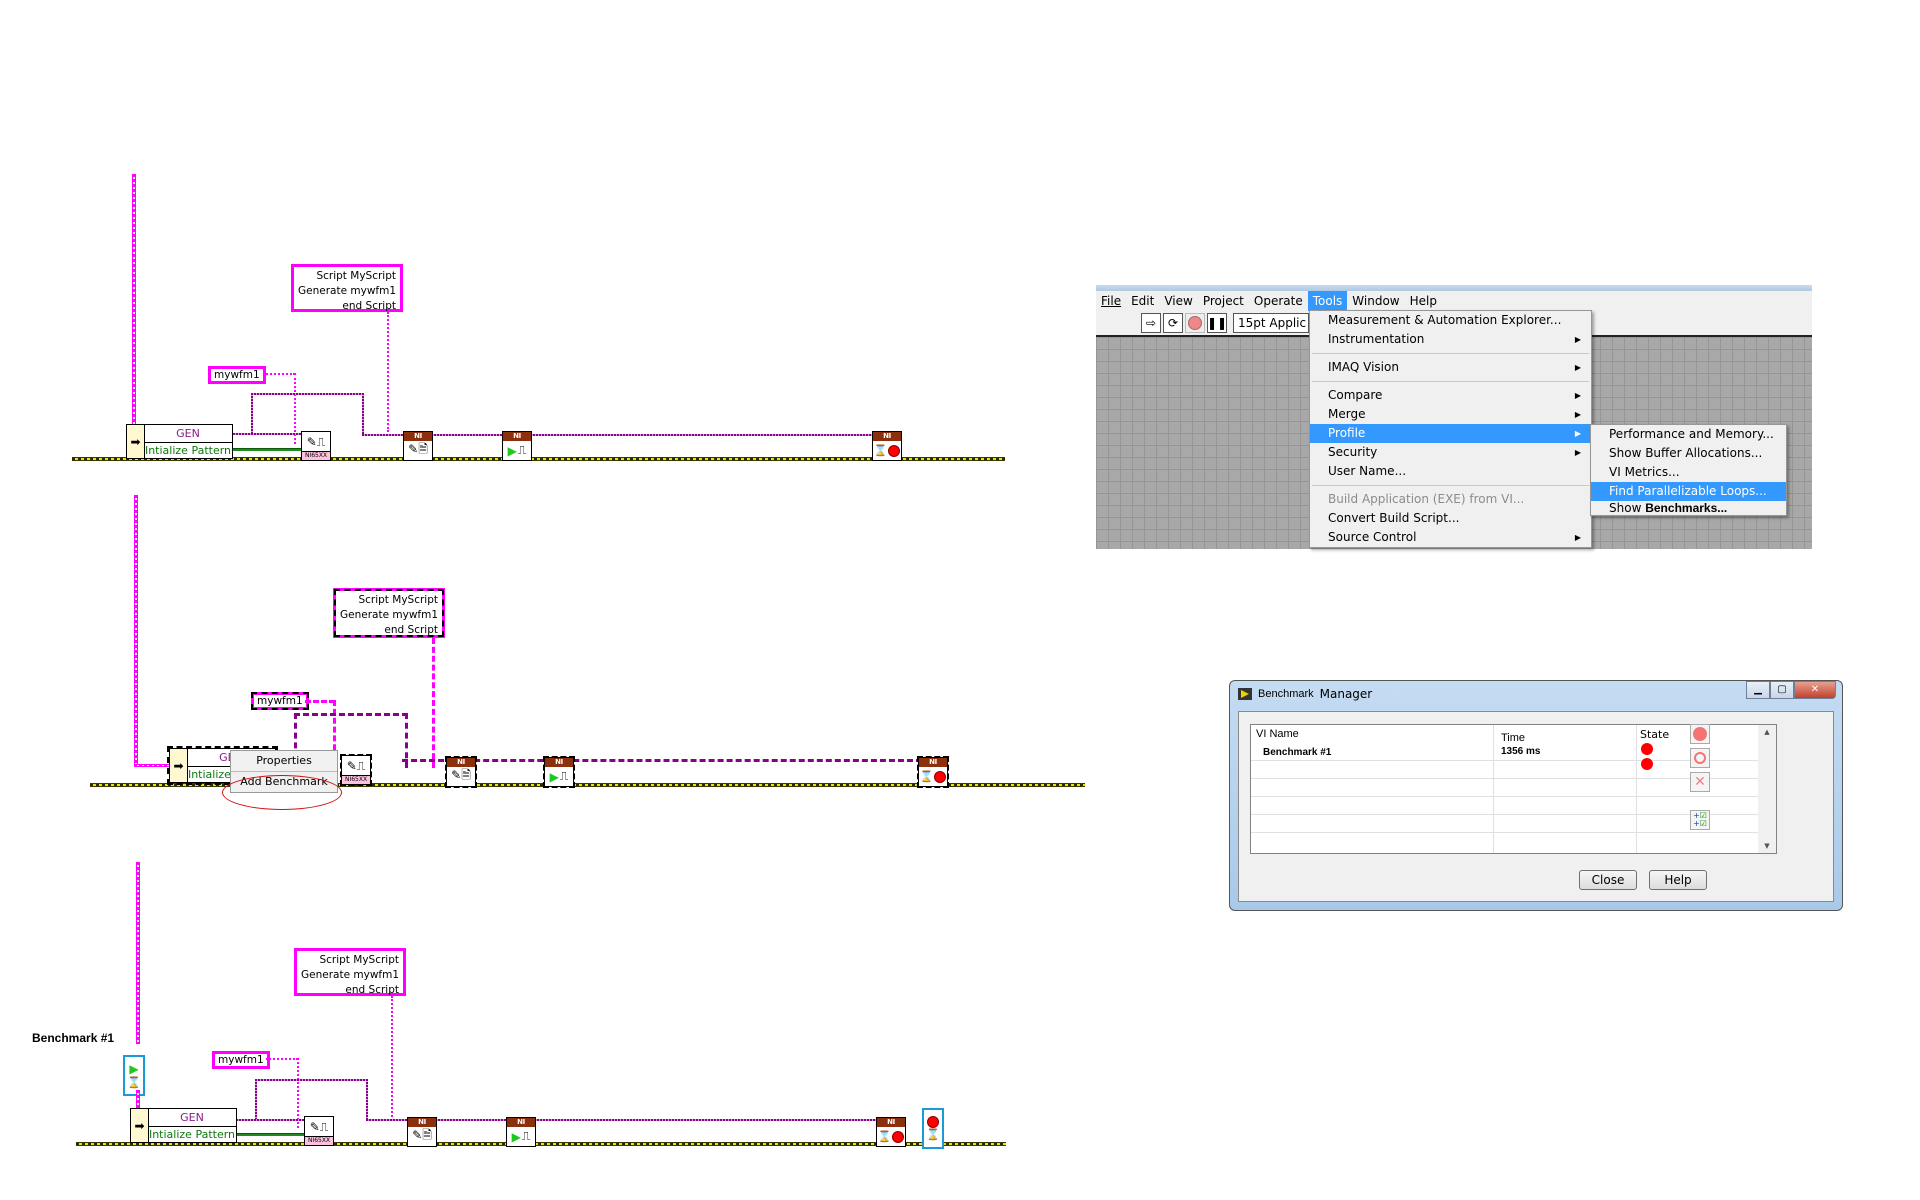 Image resolution: width=1920 pixels, height=1200 pixels. I want to click on hourglass-stop-icon: ⌛, so click(891, 1136).